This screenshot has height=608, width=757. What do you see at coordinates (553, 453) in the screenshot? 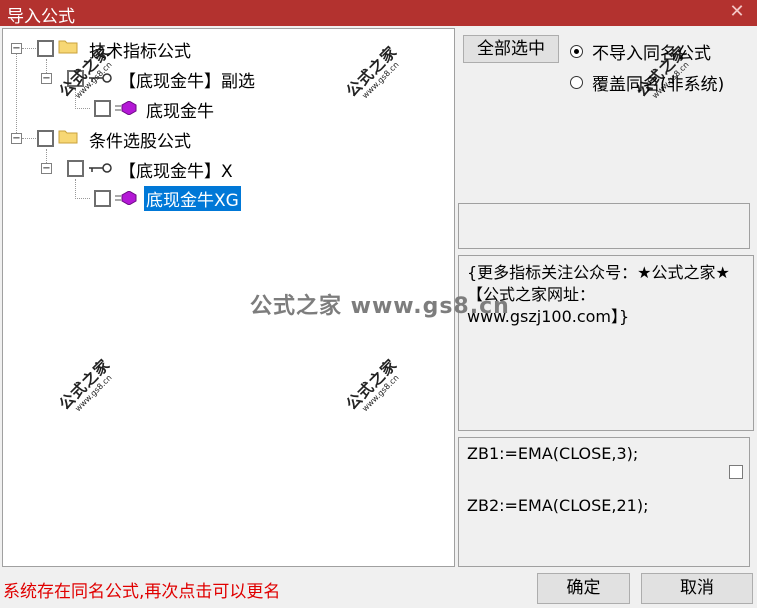
I see `code-line: ZB1:=EMA(CLOSE,3);` at bounding box center [553, 453].